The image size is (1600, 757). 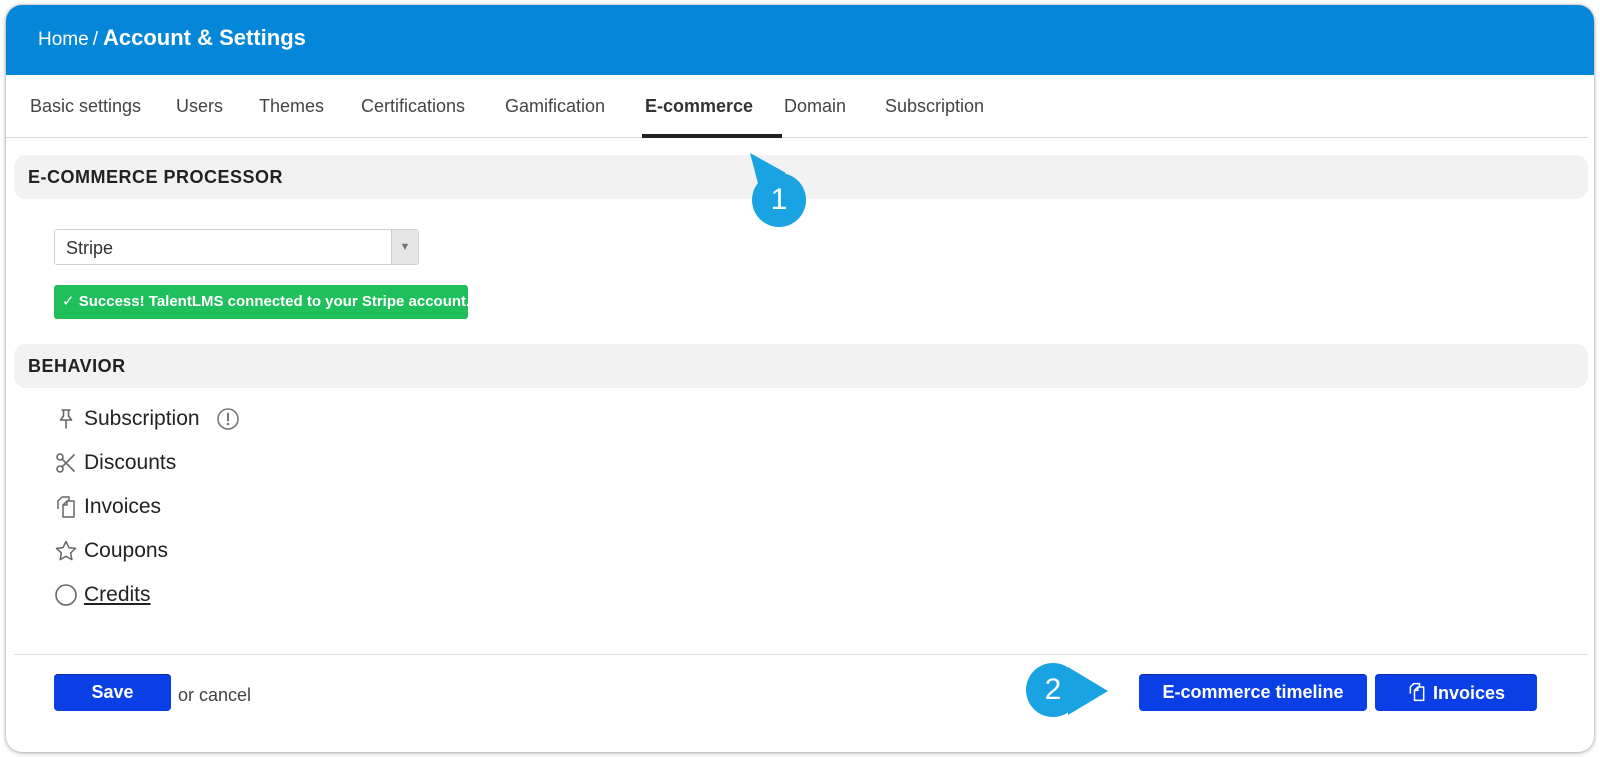 What do you see at coordinates (801, 654) in the screenshot?
I see `footer-divider` at bounding box center [801, 654].